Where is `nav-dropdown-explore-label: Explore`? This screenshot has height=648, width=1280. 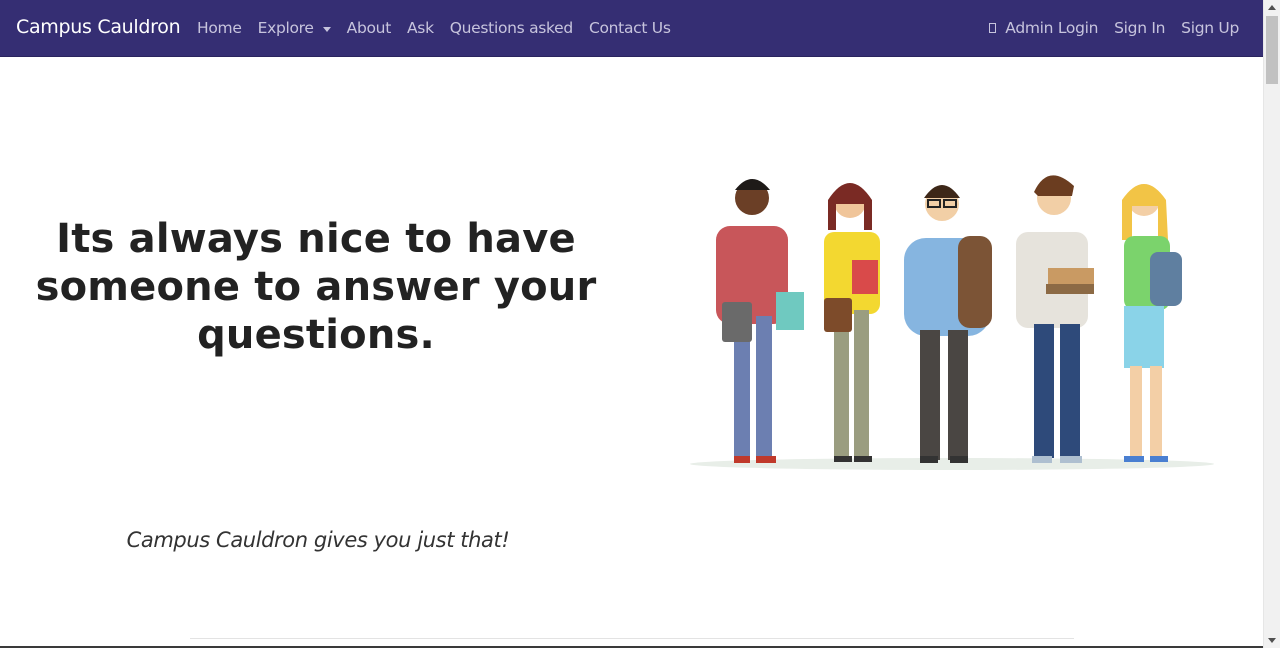
nav-dropdown-explore-label: Explore is located at coordinates (285, 28).